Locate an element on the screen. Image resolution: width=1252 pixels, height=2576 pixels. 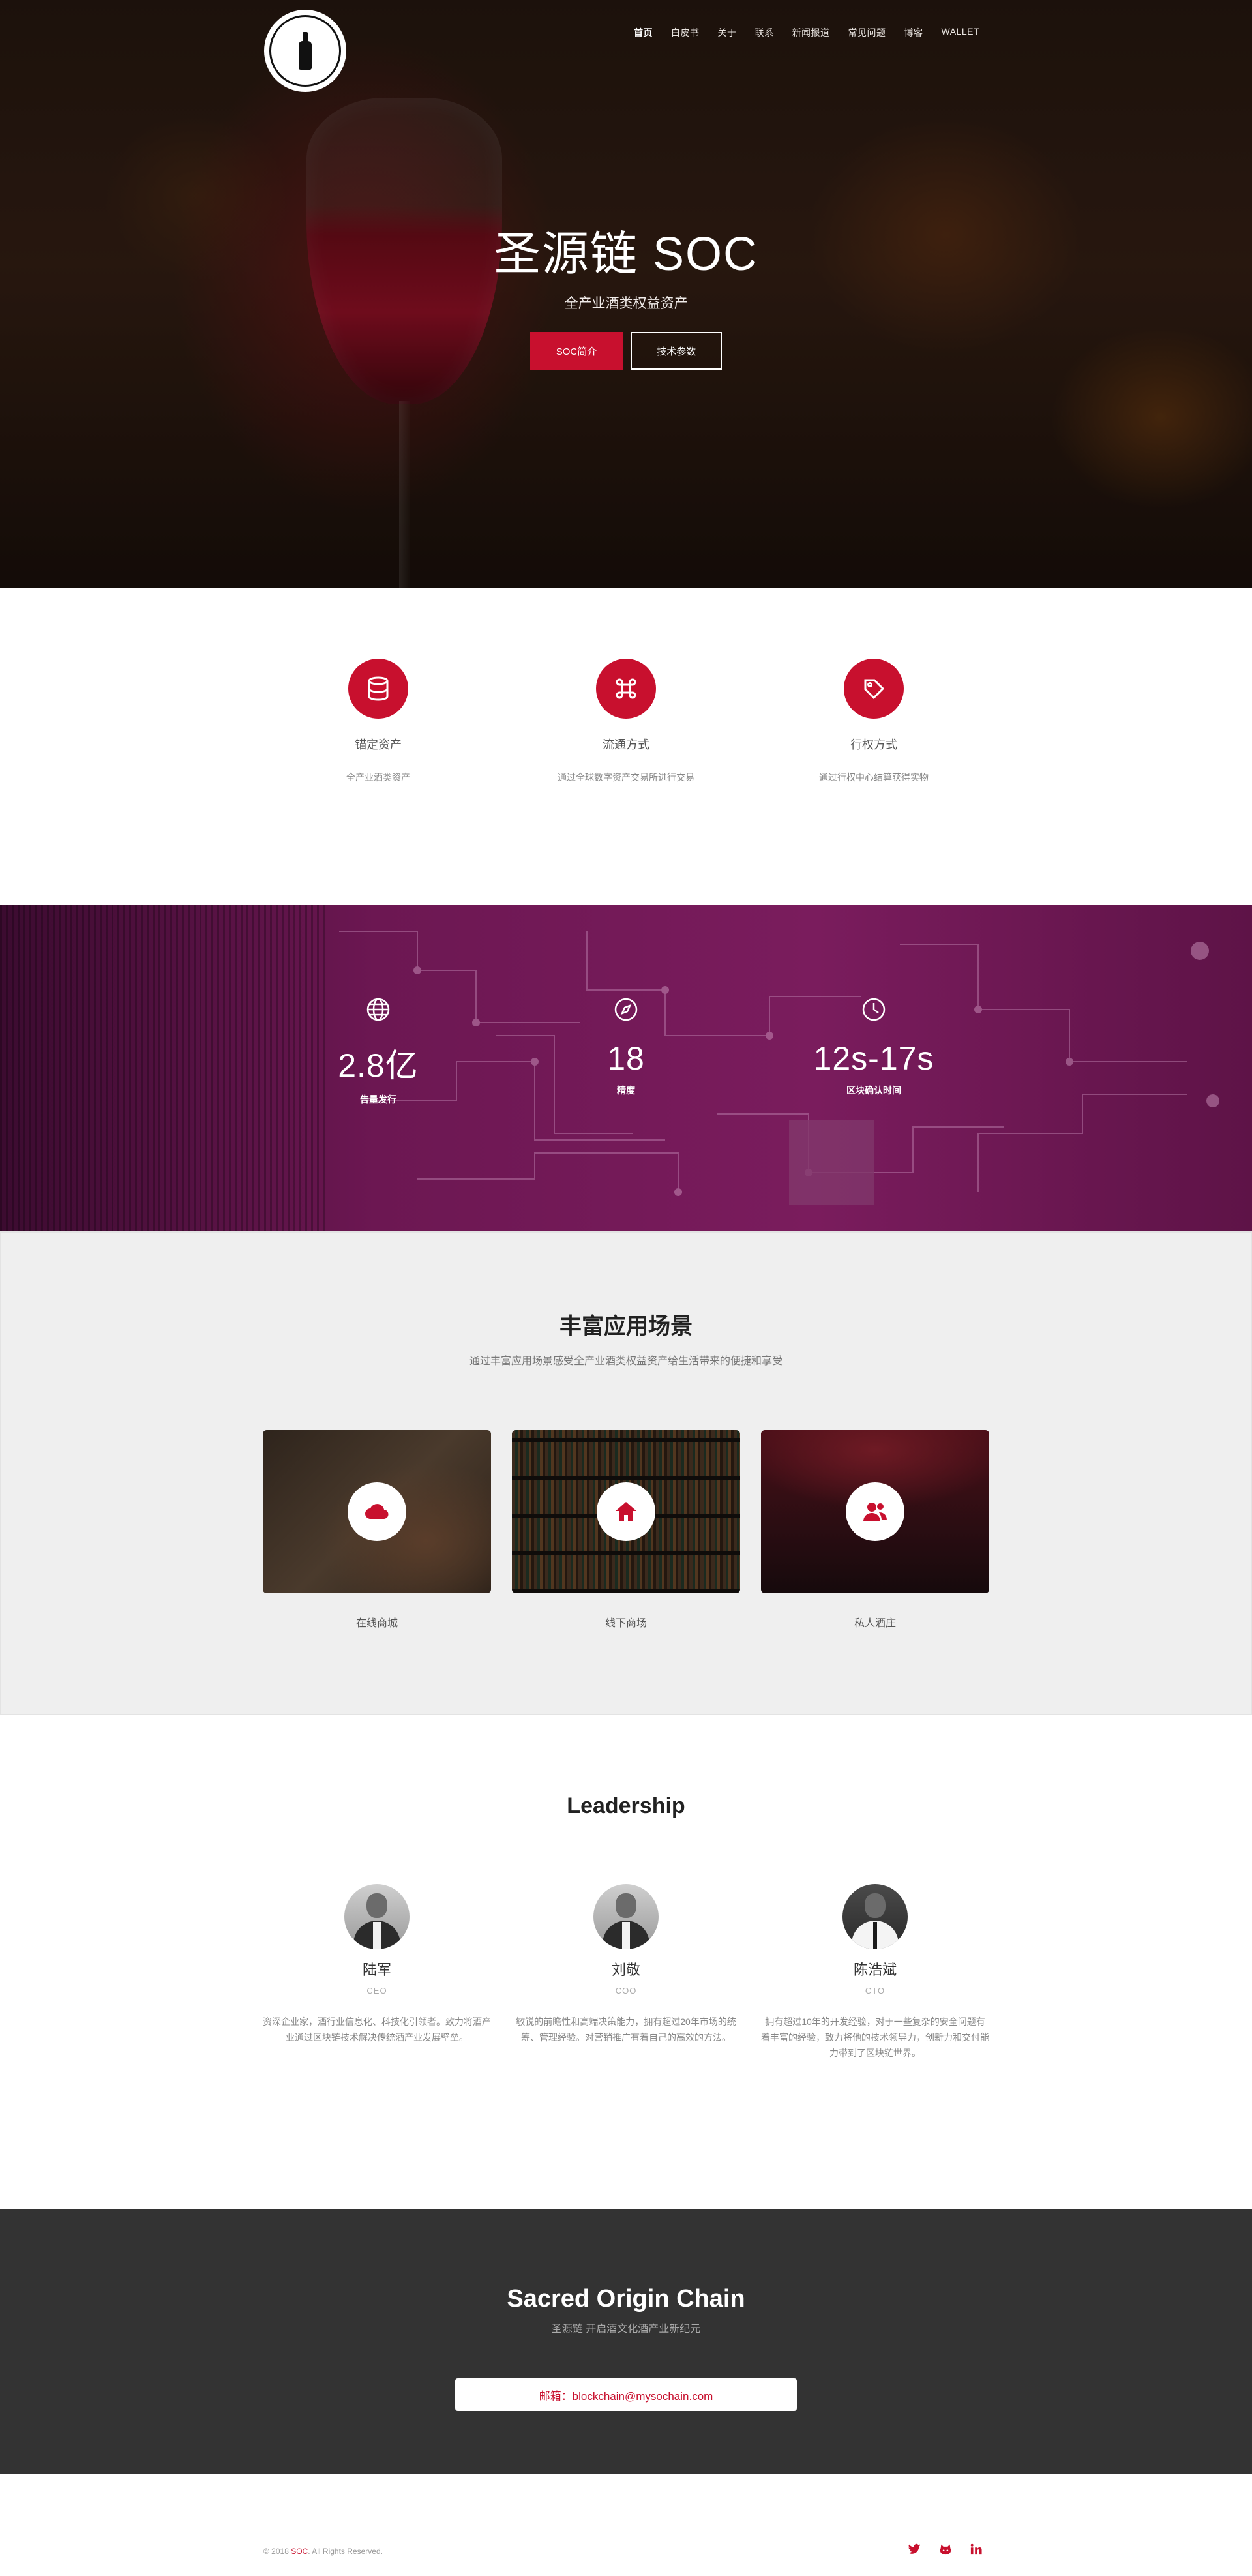
logo-emblem is located at coordinates (305, 51).